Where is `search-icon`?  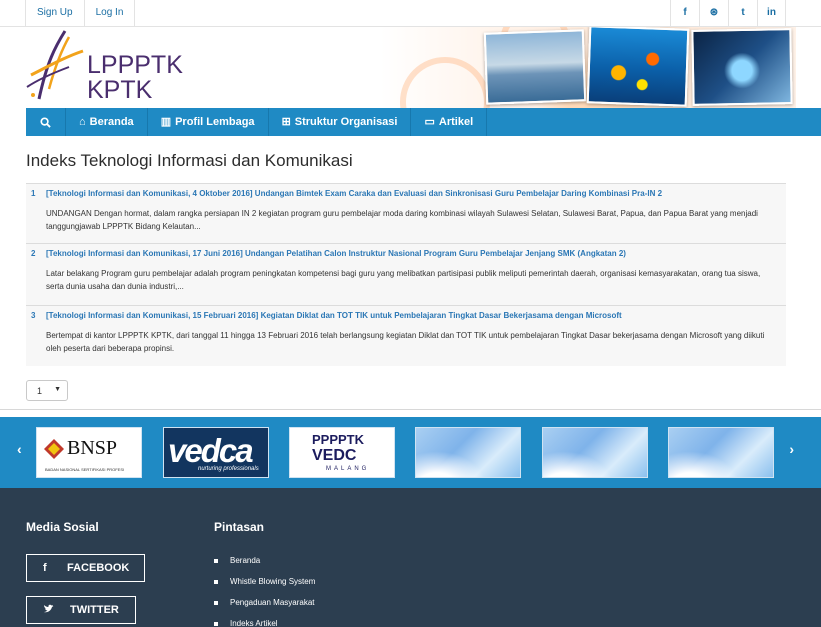
search-icon is located at coordinates (45, 122).